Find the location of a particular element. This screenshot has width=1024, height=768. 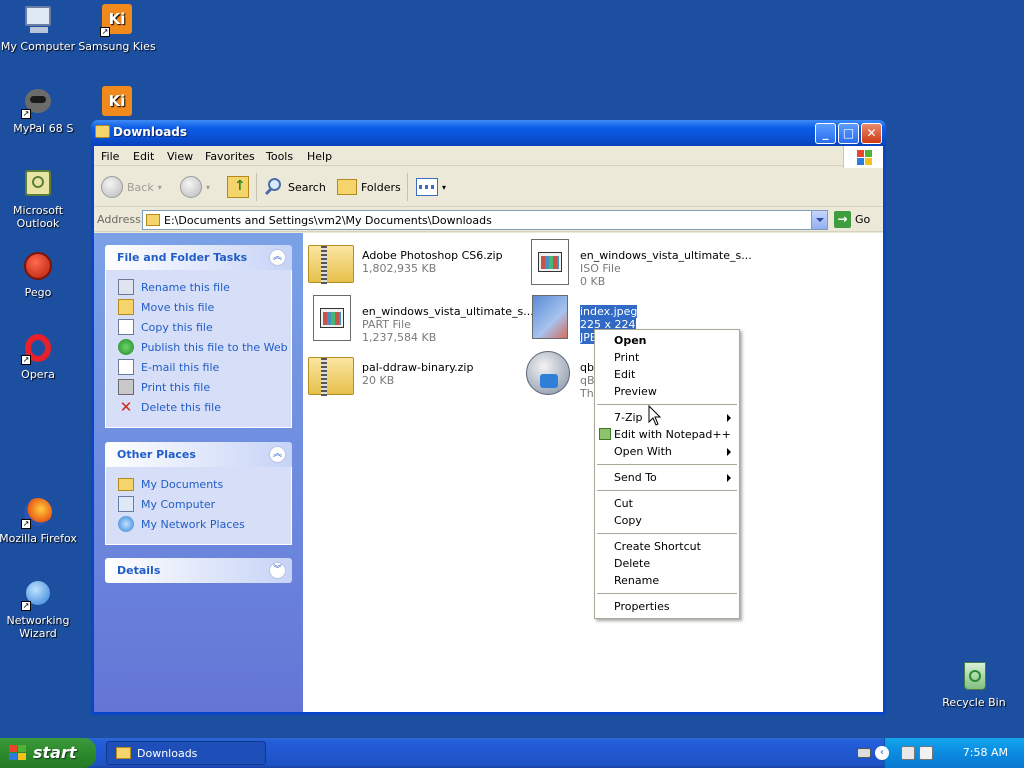

desktop-icon-label: Networking Wizard is located at coordinates (38, 627).